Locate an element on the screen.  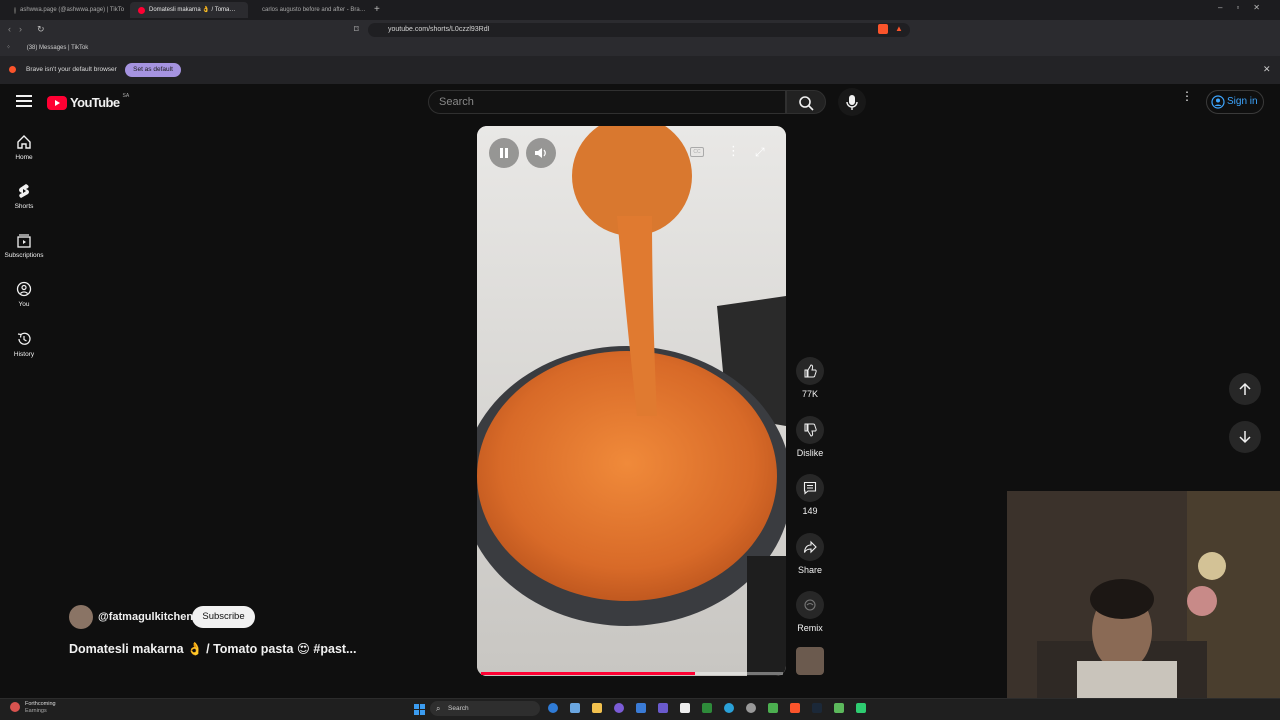
subscriptions-icon is located at coordinates (24, 241).